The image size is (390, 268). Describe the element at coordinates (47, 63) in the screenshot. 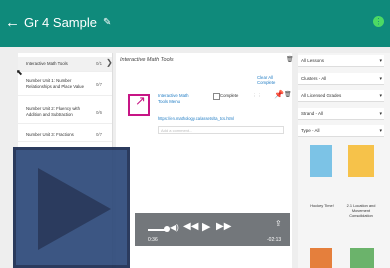

I see `sidebar-item-label: Interactive Math Tools` at that location.